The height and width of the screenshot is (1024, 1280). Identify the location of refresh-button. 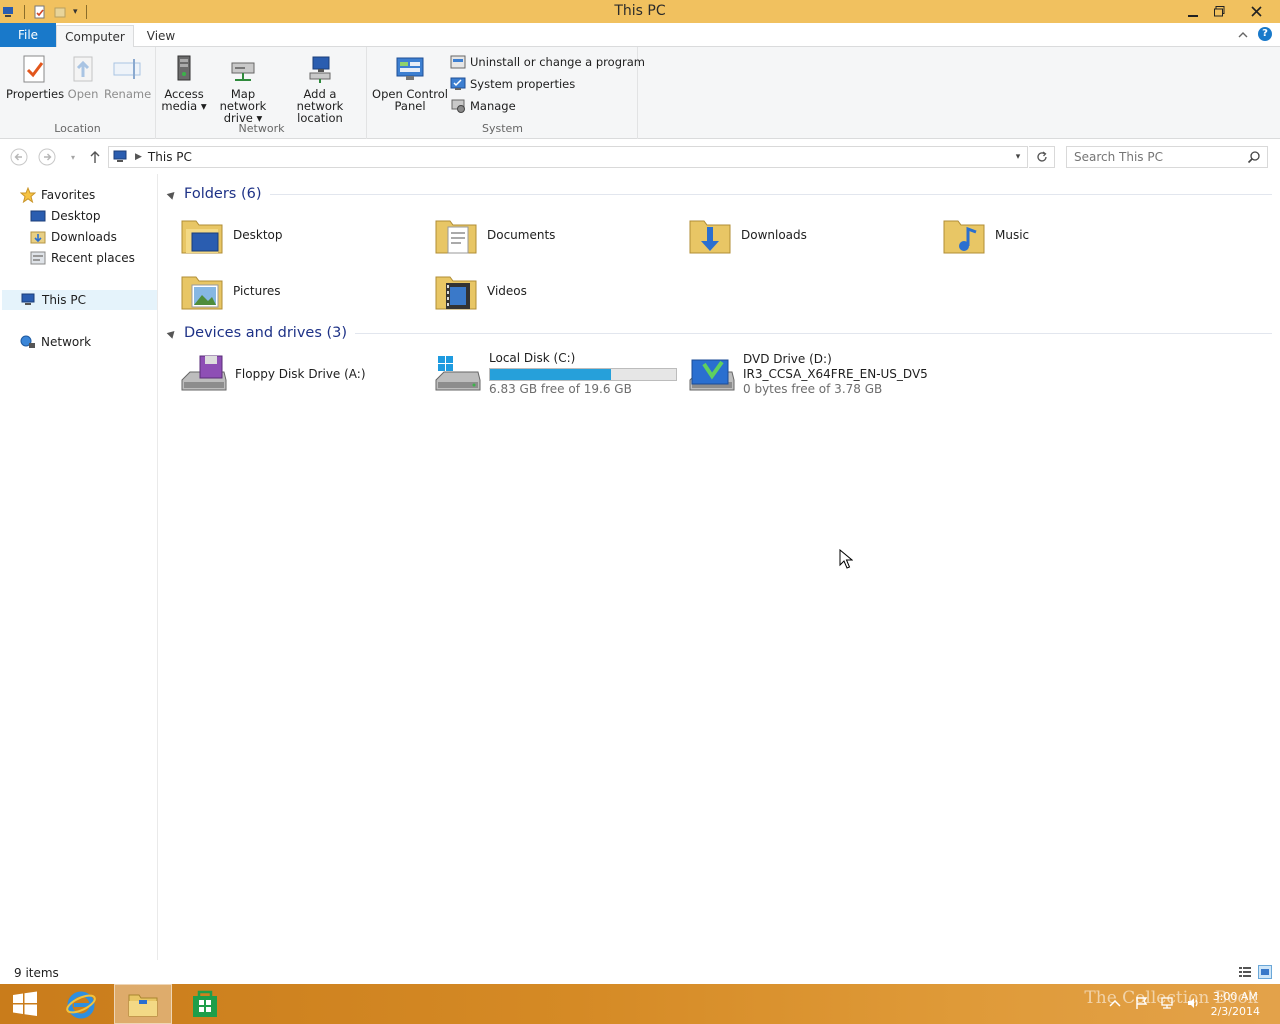
(1042, 157).